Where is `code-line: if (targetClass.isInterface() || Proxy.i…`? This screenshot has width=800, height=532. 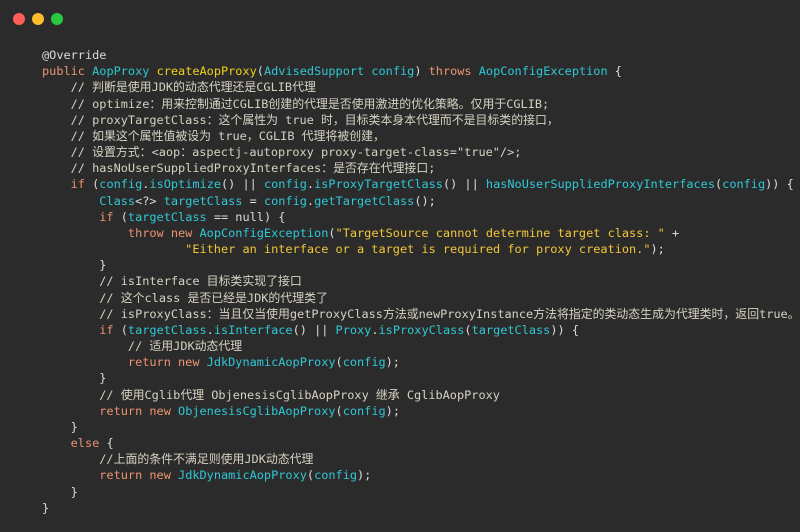
code-line: if (targetClass.isInterface() || Proxy.i… is located at coordinates (421, 330).